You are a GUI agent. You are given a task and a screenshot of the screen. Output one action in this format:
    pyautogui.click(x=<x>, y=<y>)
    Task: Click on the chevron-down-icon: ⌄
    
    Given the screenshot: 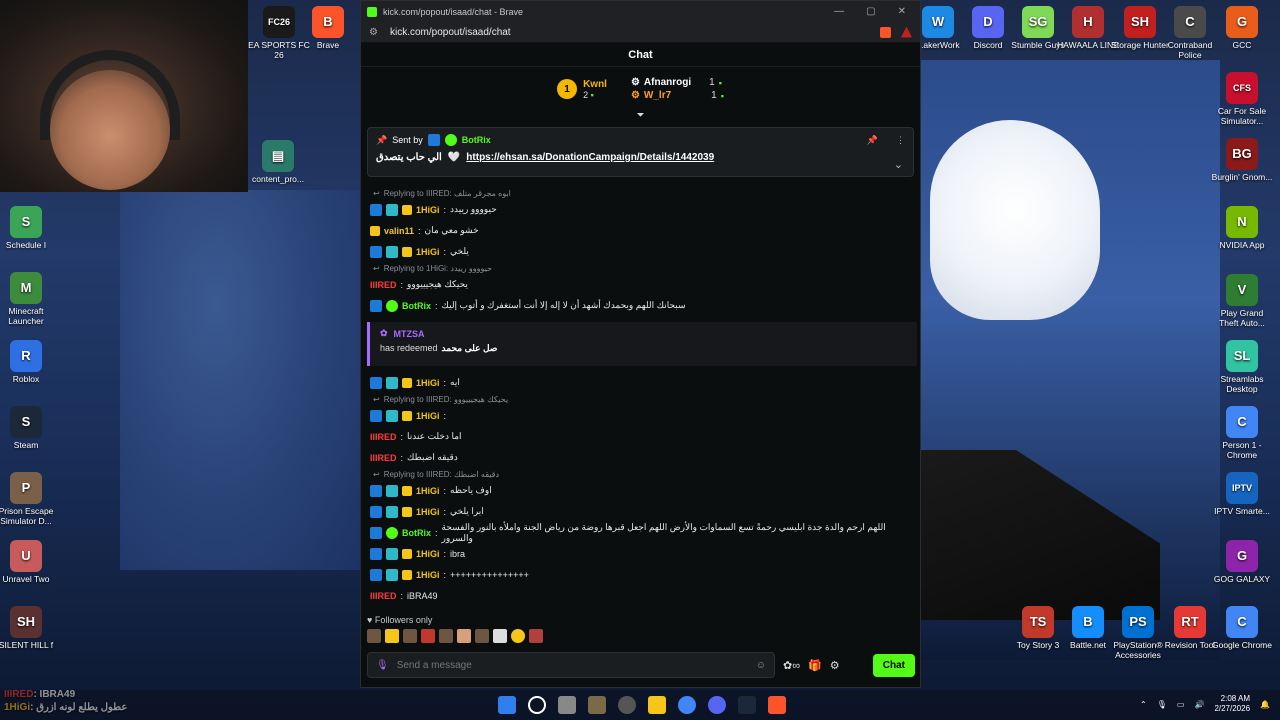 What is the action you would take?
    pyautogui.click(x=898, y=164)
    